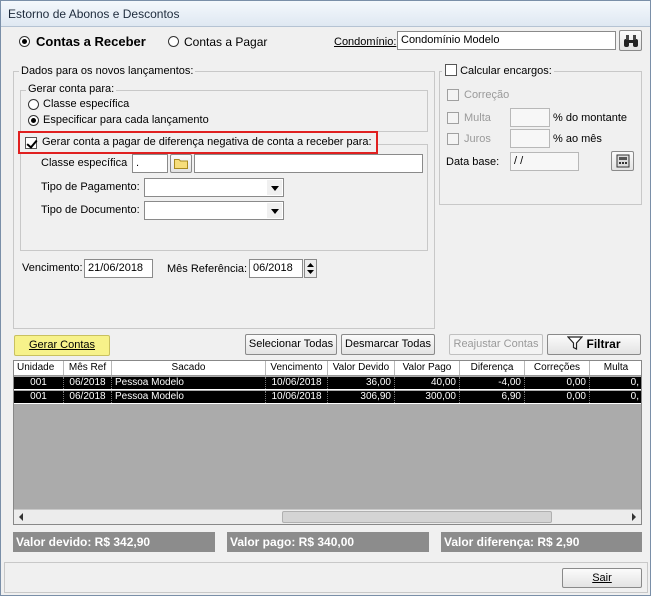  I want to click on label-classe-especifica-opt: Classe específica, so click(86, 104).